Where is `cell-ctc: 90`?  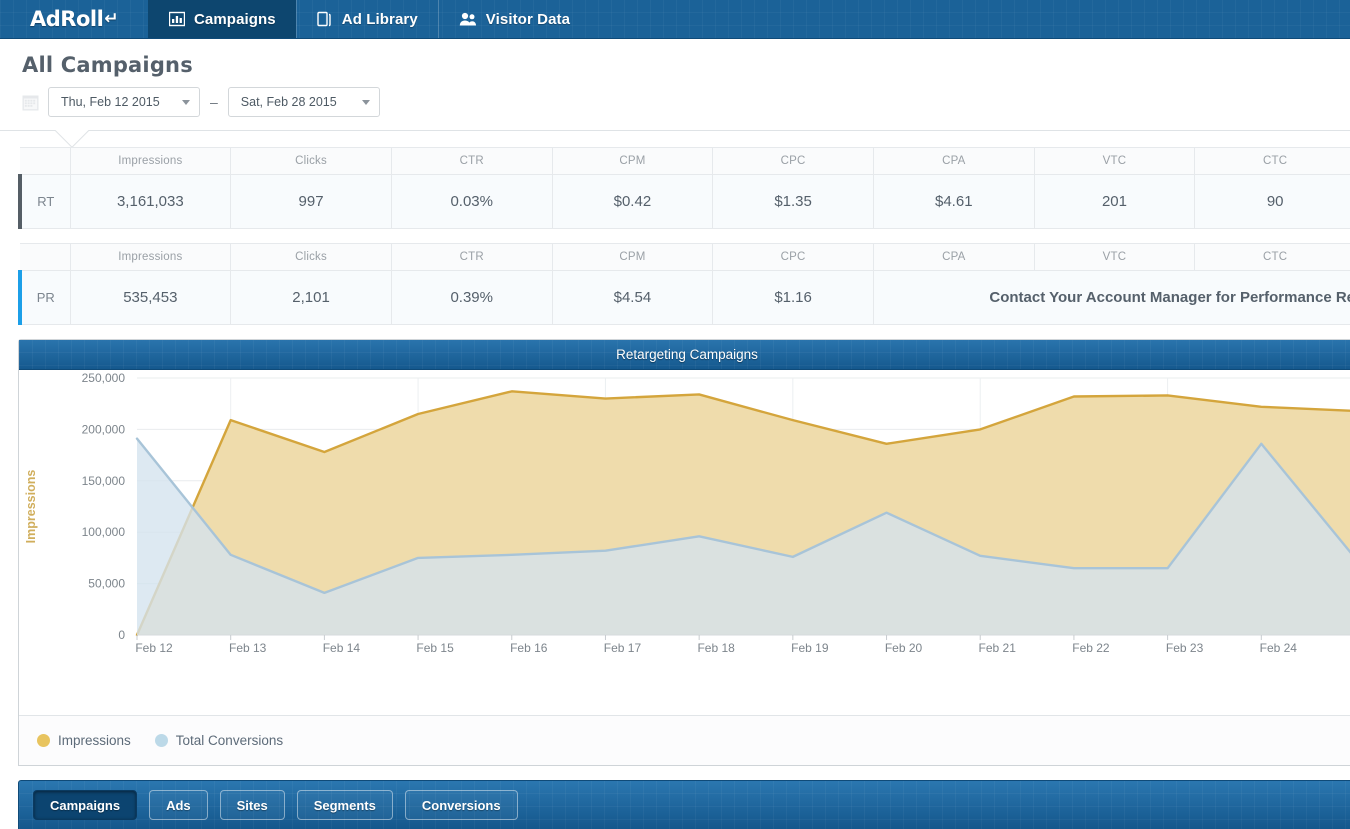
cell-ctc: 90 is located at coordinates (1272, 201).